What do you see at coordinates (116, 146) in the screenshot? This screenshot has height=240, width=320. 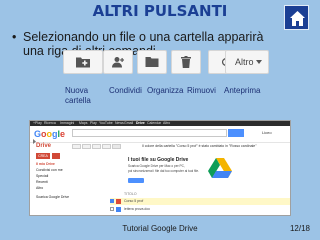 I see `preview-button` at bounding box center [116, 146].